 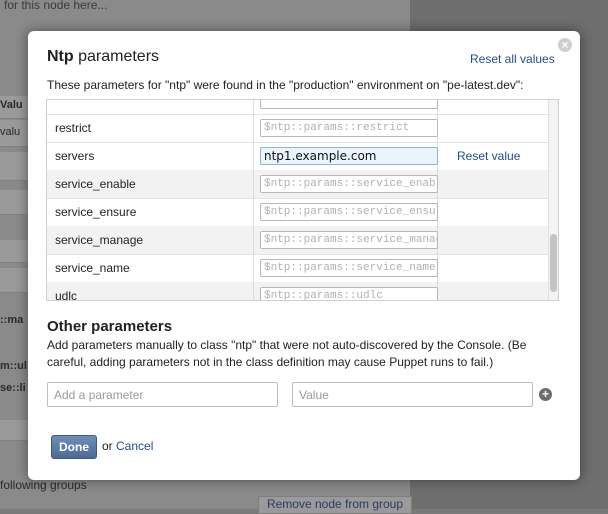 What do you see at coordinates (488, 156) in the screenshot?
I see `reset-value-link: Reset value` at bounding box center [488, 156].